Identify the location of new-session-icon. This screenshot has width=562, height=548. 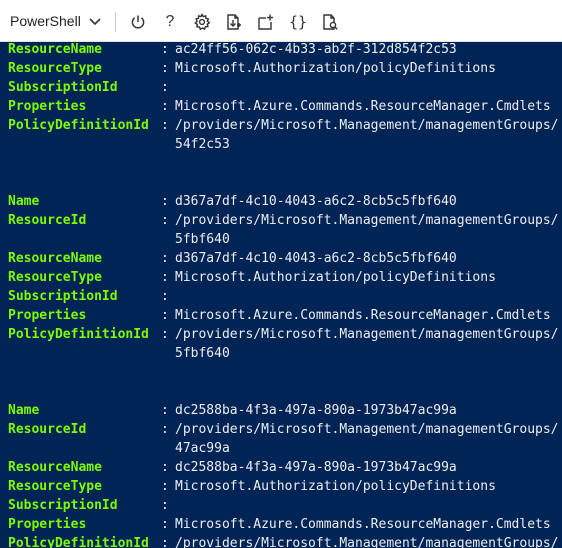
(266, 22).